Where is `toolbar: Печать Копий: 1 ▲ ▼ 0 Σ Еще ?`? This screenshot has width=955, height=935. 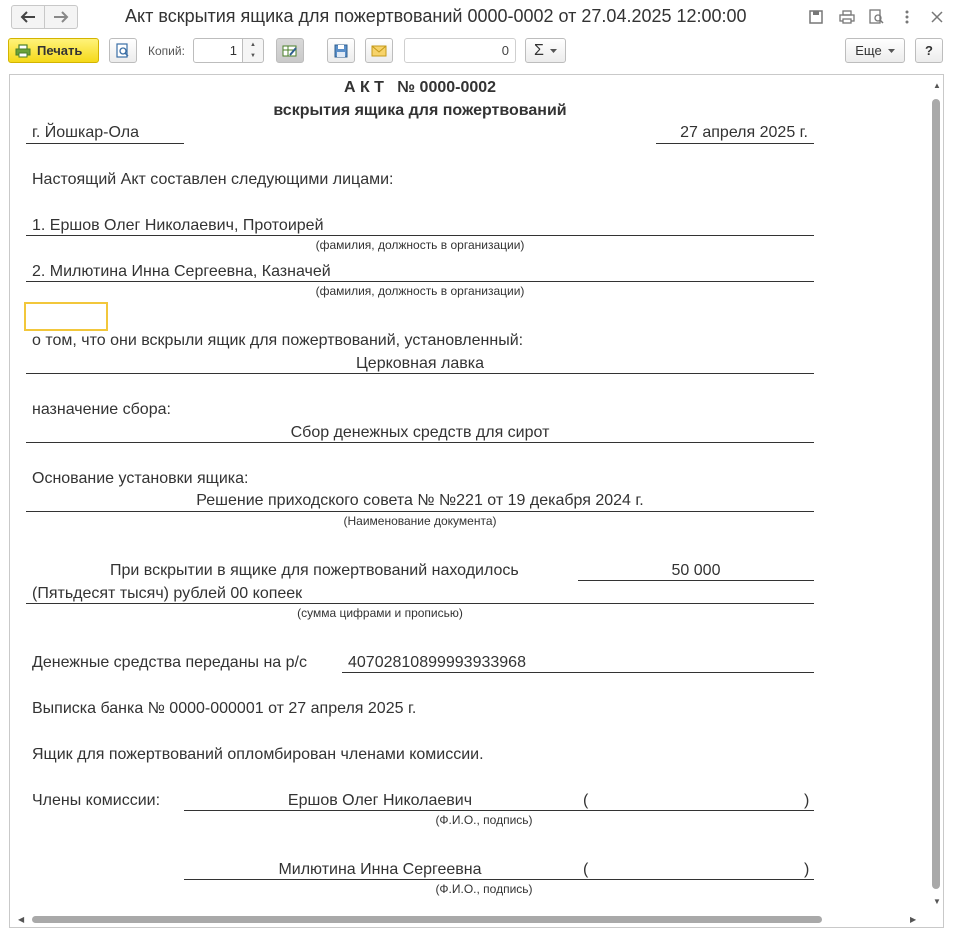 toolbar: Печать Копий: 1 ▲ ▼ 0 Σ Еще ? is located at coordinates (477, 51).